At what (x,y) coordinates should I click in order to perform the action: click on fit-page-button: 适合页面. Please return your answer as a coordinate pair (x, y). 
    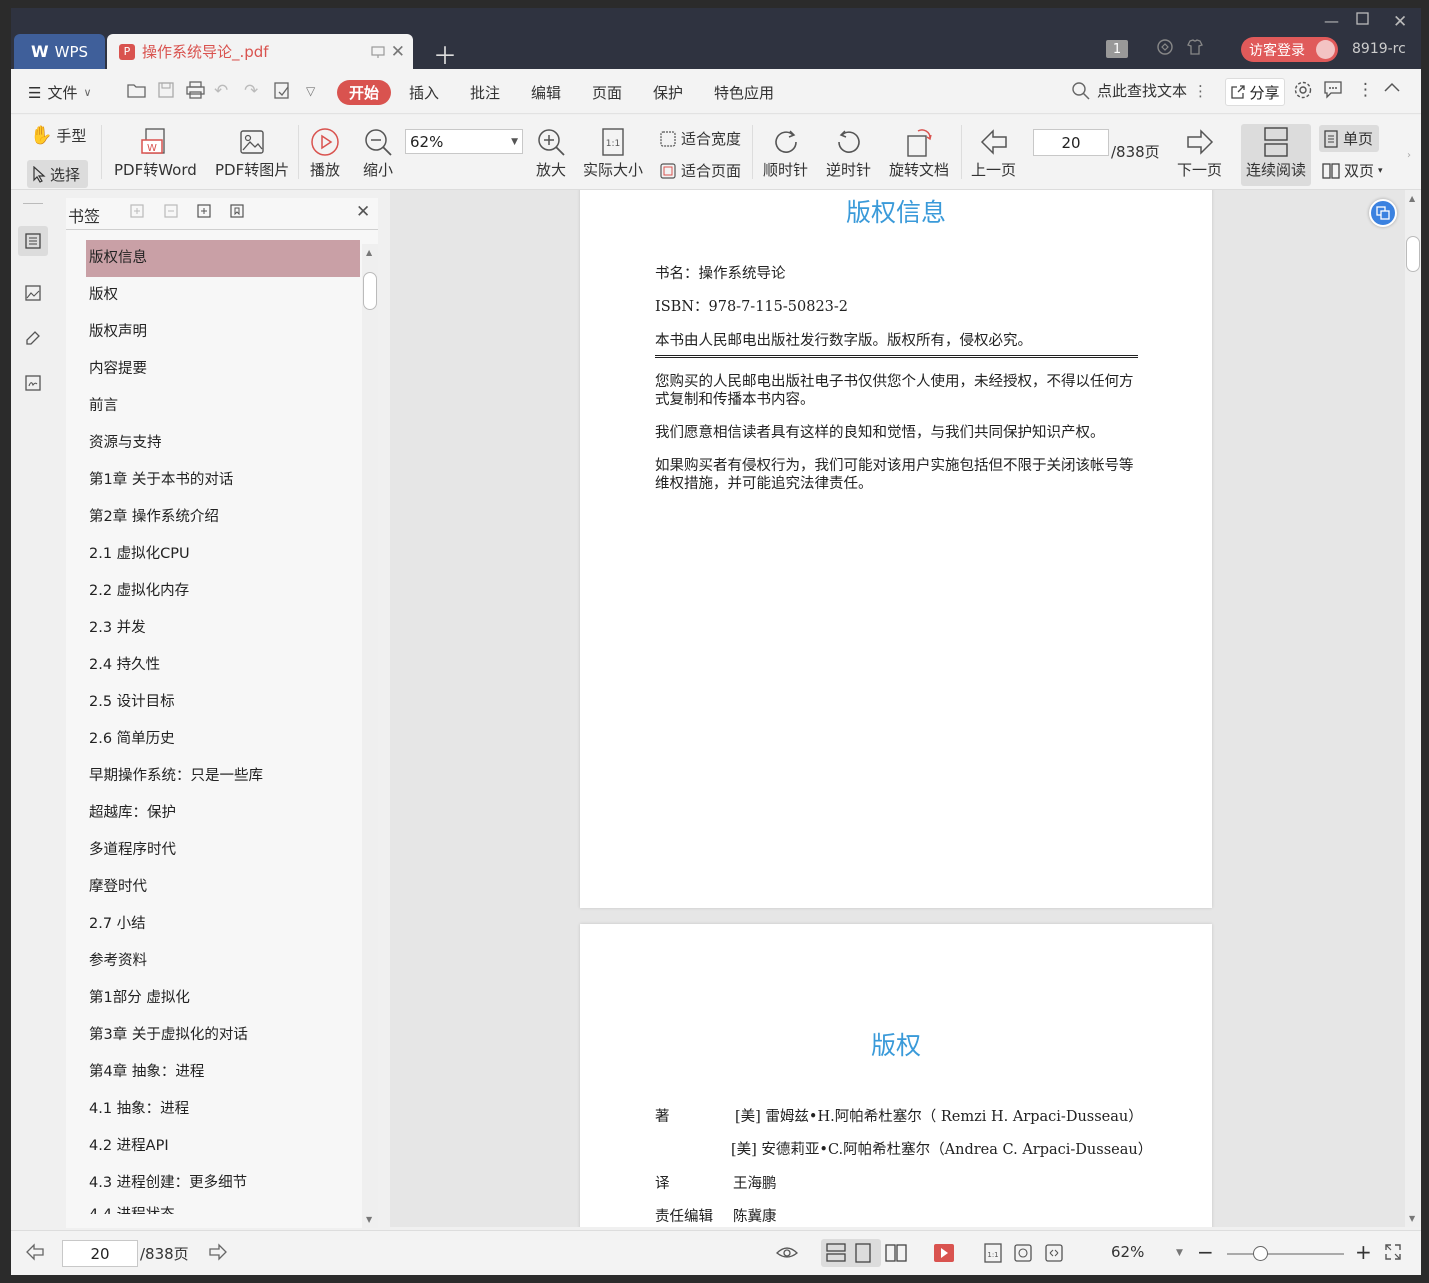
    Looking at the image, I should click on (700, 170).